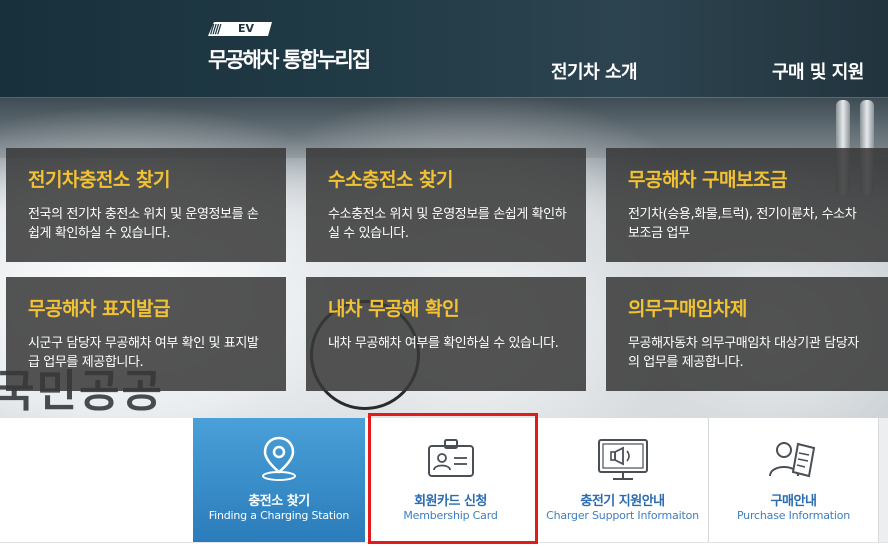 This screenshot has height=547, width=888. Describe the element at coordinates (99, 309) in the screenshot. I see `tile-title: 무공해차 표지발급` at that location.